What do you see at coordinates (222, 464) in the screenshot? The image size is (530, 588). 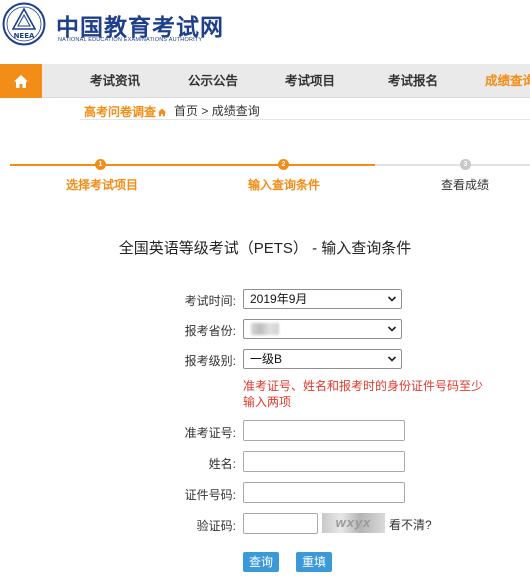 I see `name-label: 姓名:` at bounding box center [222, 464].